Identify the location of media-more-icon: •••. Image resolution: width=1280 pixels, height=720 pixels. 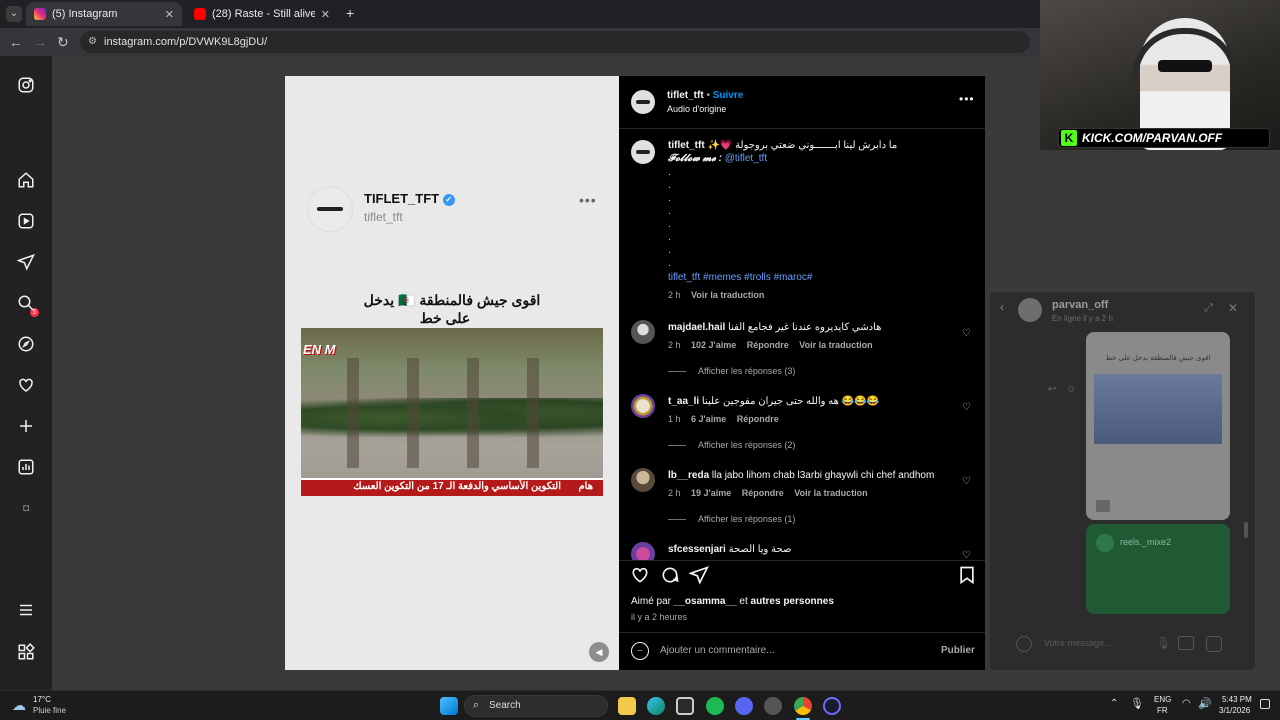
(588, 200).